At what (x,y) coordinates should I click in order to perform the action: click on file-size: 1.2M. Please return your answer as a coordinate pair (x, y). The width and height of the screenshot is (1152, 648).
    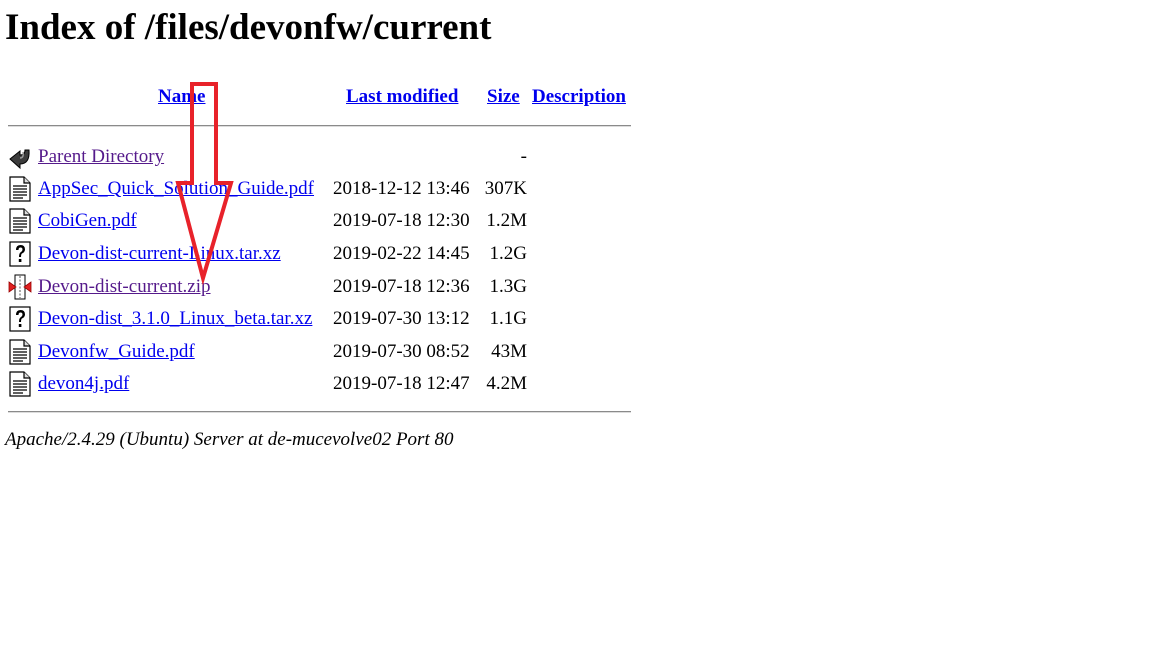
    Looking at the image, I should click on (506, 220).